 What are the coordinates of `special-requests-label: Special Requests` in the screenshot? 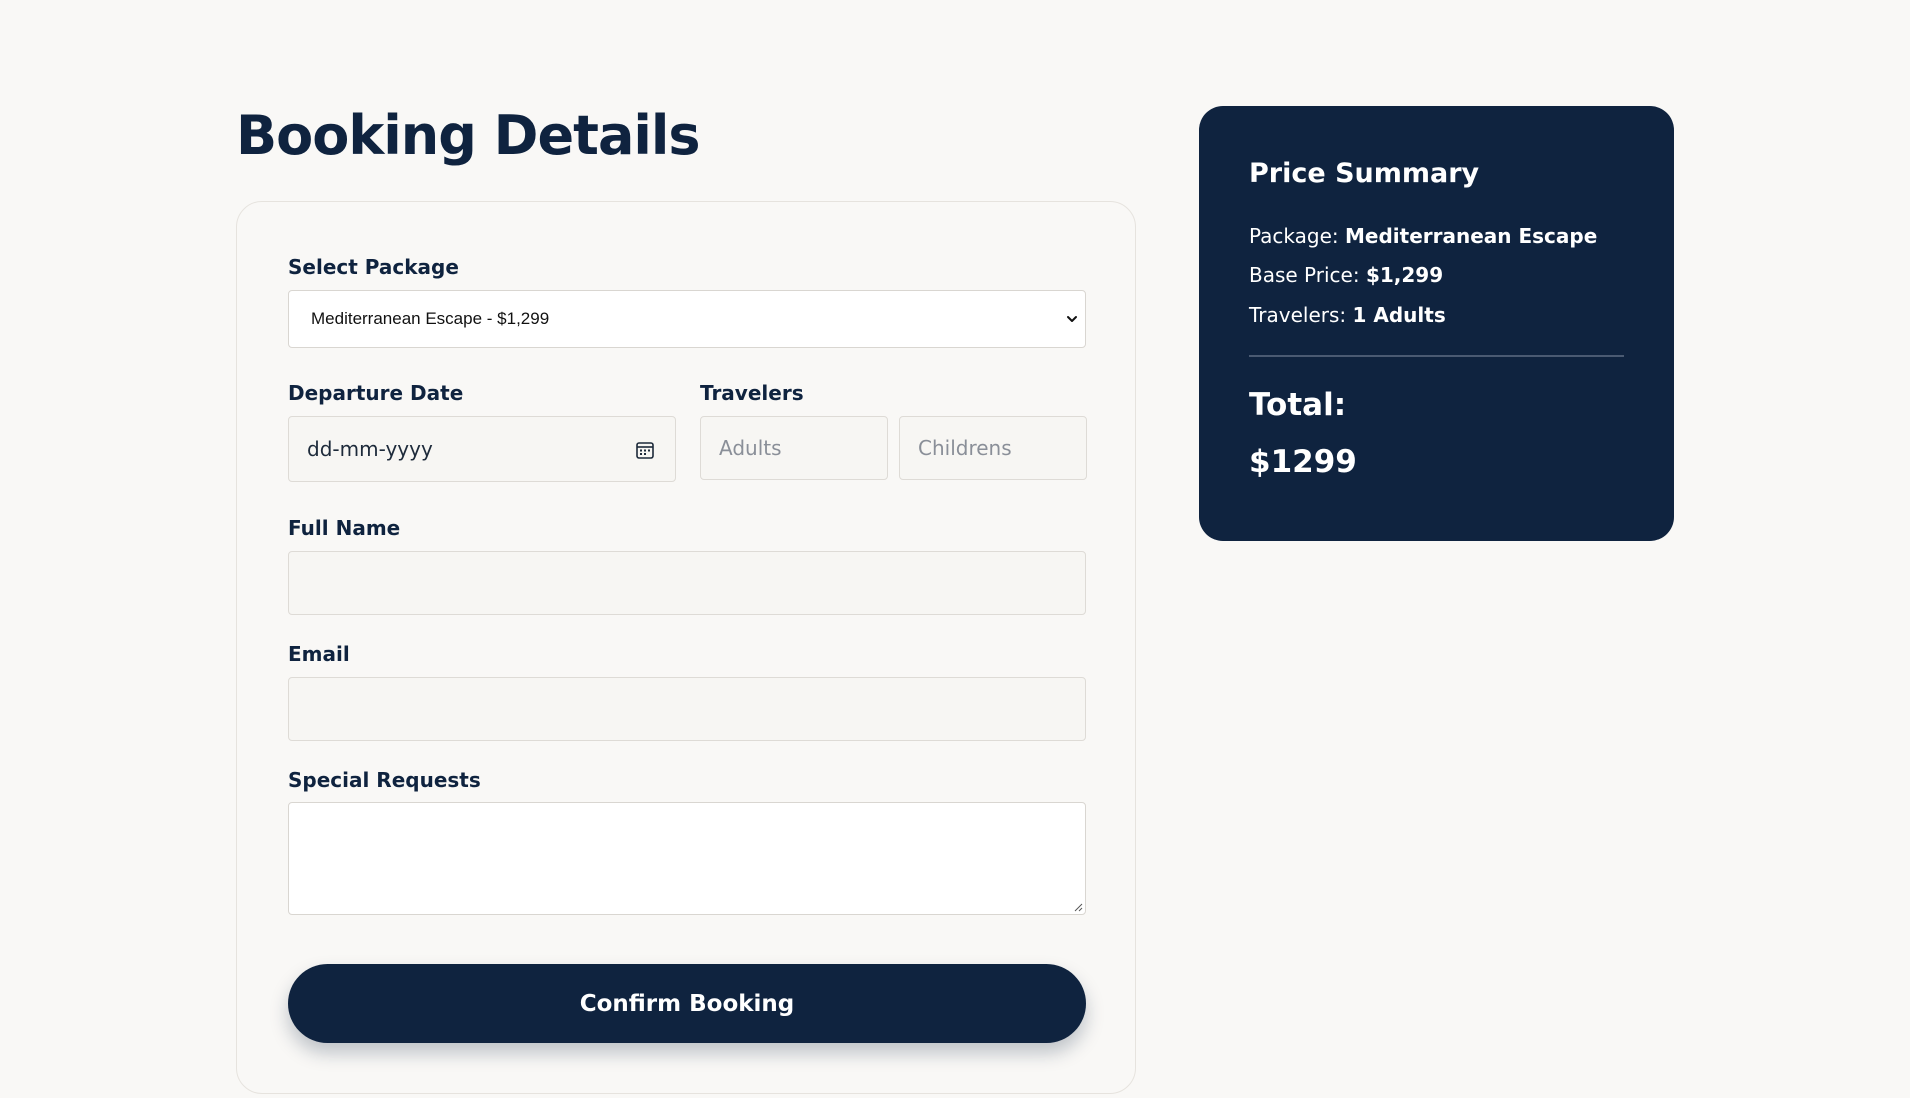 It's located at (384, 780).